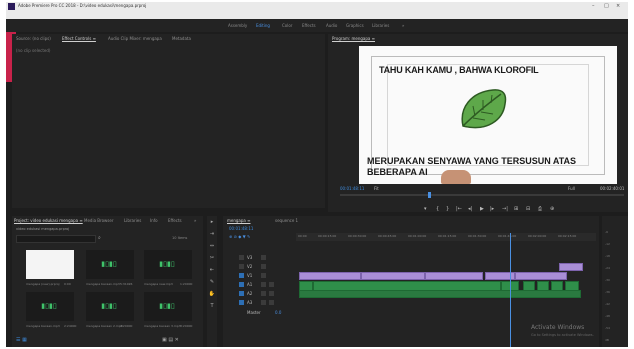 The height and width of the screenshot is (349, 634). I want to click on export-frame-button: ⎙, so click(540, 209).